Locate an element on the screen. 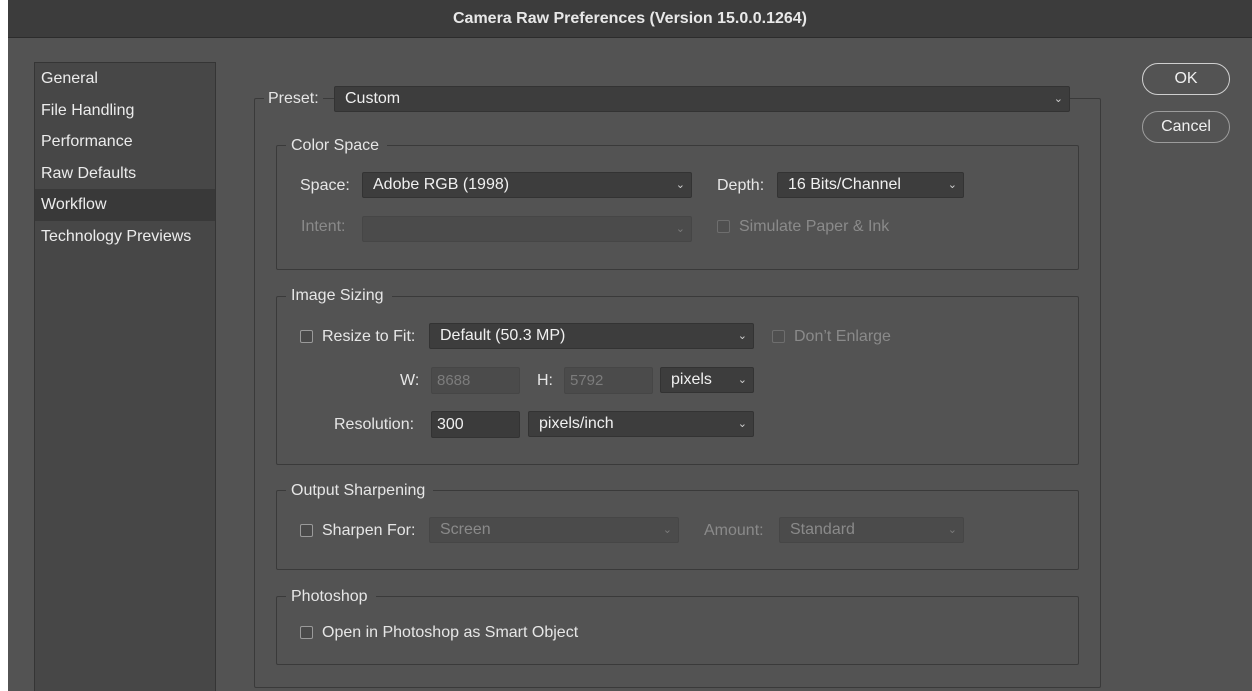 Image resolution: width=1252 pixels, height=691 pixels. resolution-field: 300 is located at coordinates (475, 424).